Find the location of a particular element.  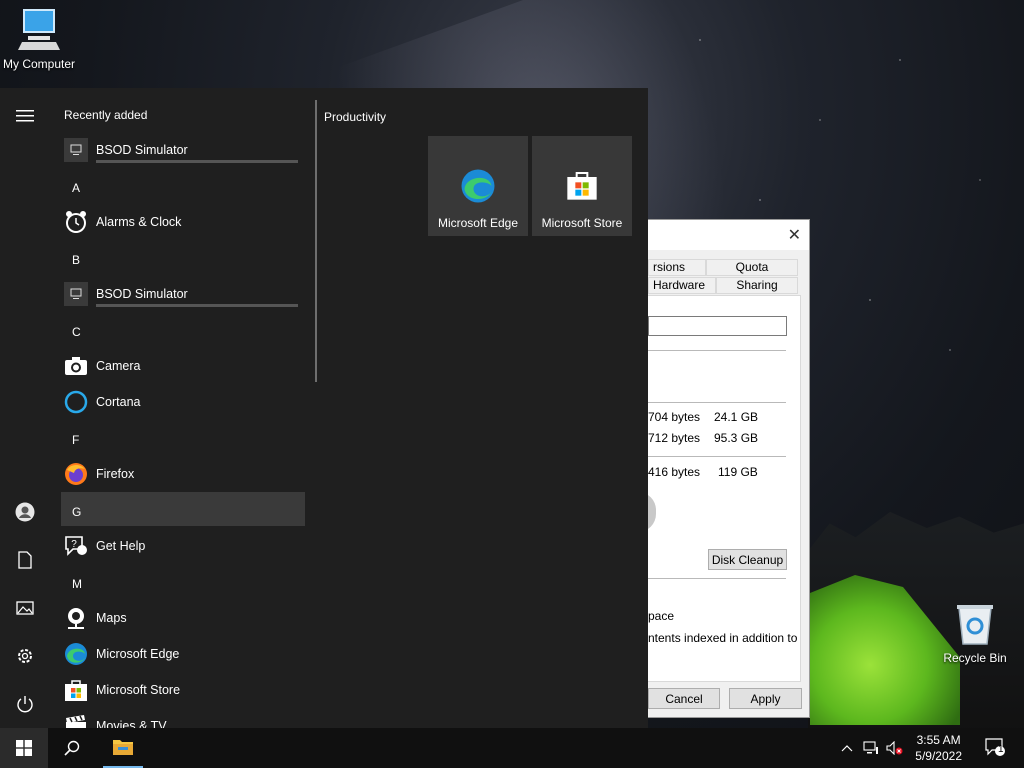

computer-icon is located at coordinates (39, 29).